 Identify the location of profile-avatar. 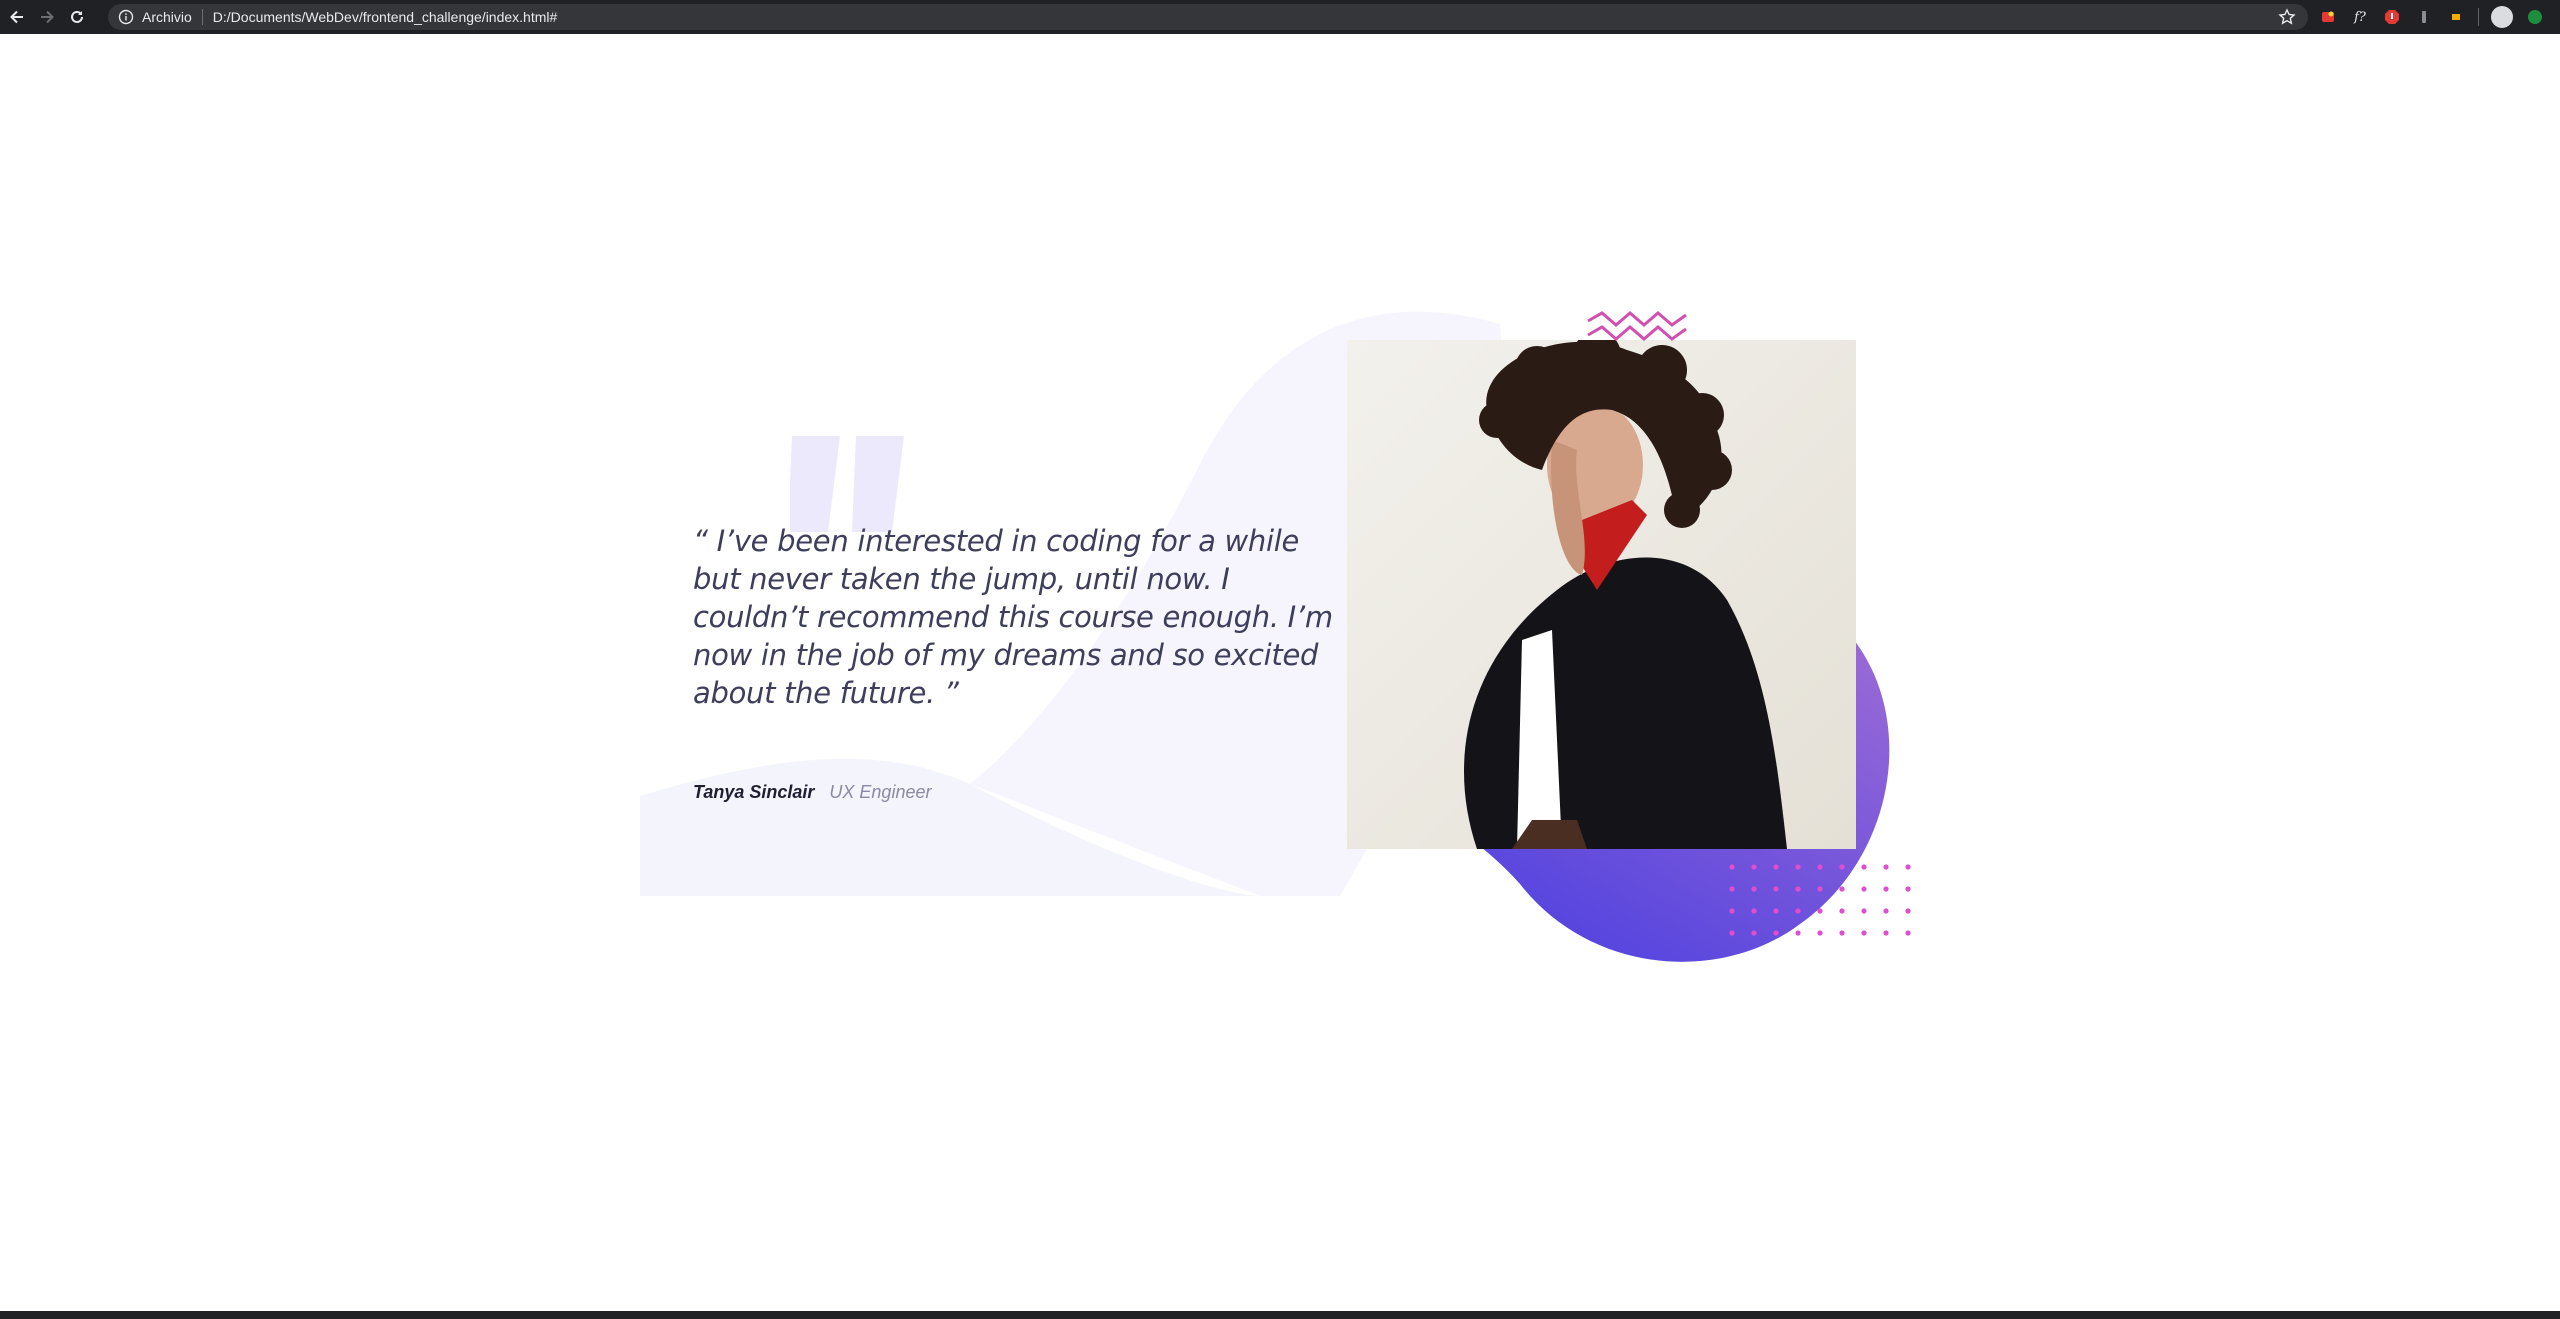
(2502, 17).